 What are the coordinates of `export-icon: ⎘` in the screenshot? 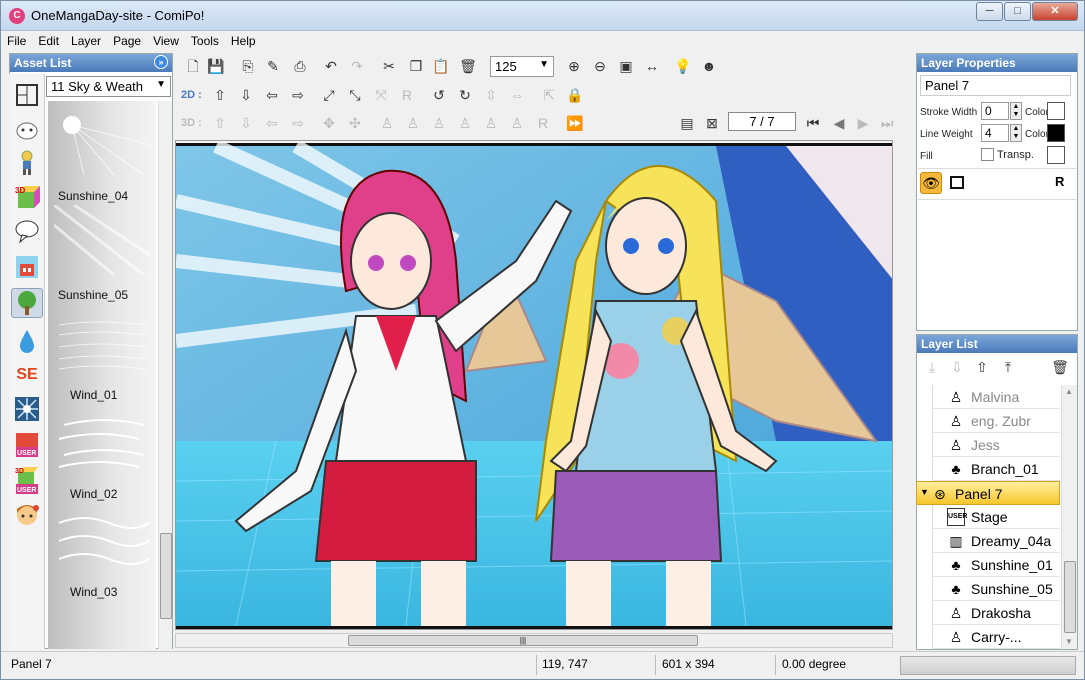 It's located at (248, 66).